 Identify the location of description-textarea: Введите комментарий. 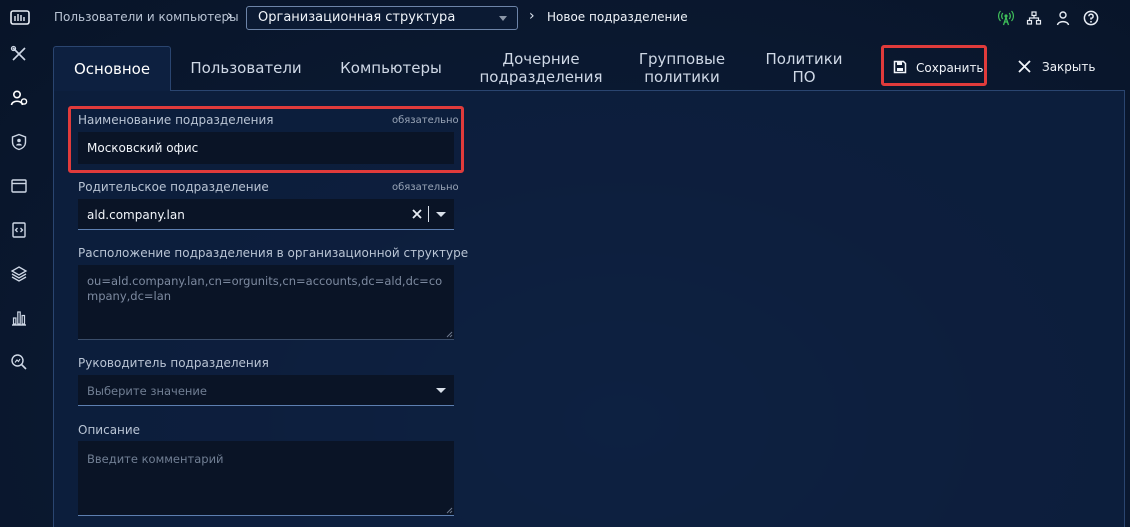
(266, 478).